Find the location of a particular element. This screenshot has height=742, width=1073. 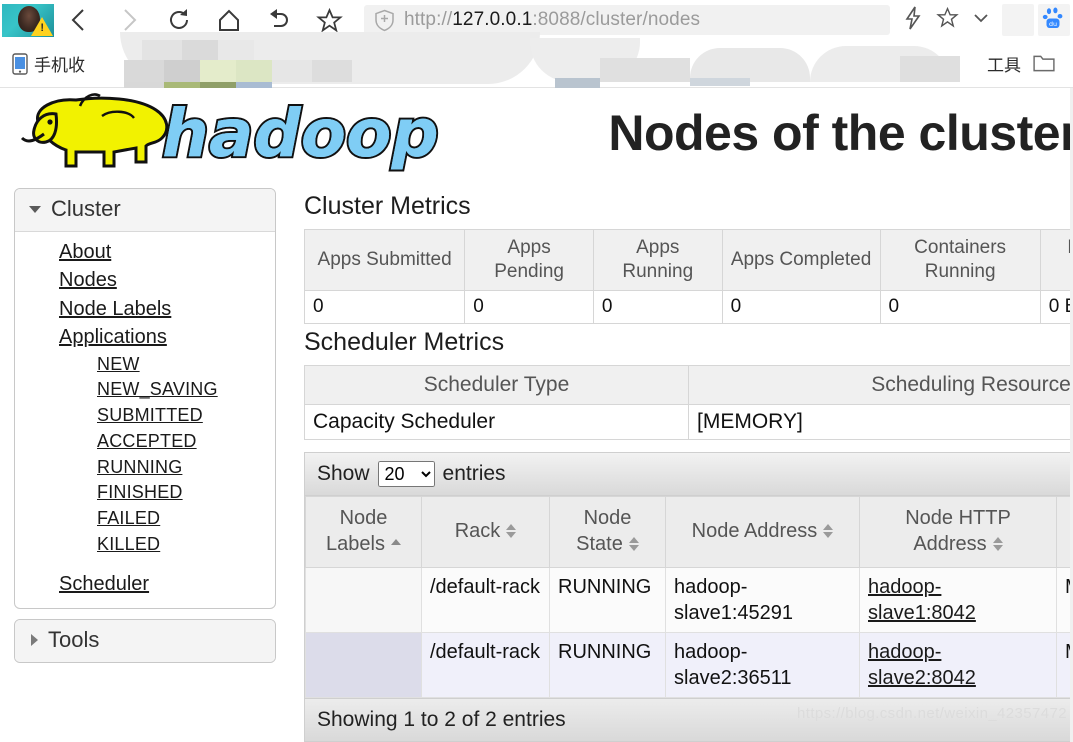

col-apps-pending: Apps Pending is located at coordinates (529, 260).